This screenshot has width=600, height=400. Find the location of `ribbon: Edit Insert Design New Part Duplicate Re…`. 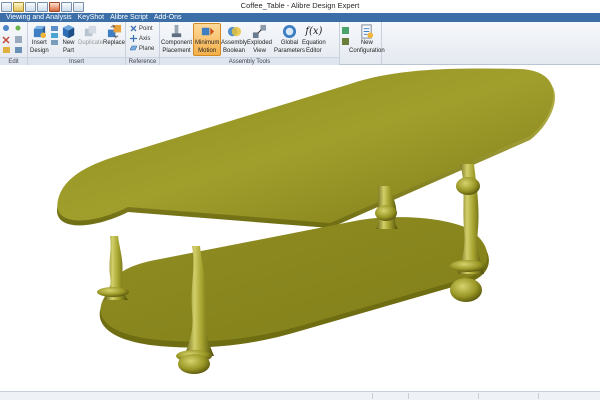

ribbon: Edit Insert Design New Part Duplicate Re… is located at coordinates (300, 43).